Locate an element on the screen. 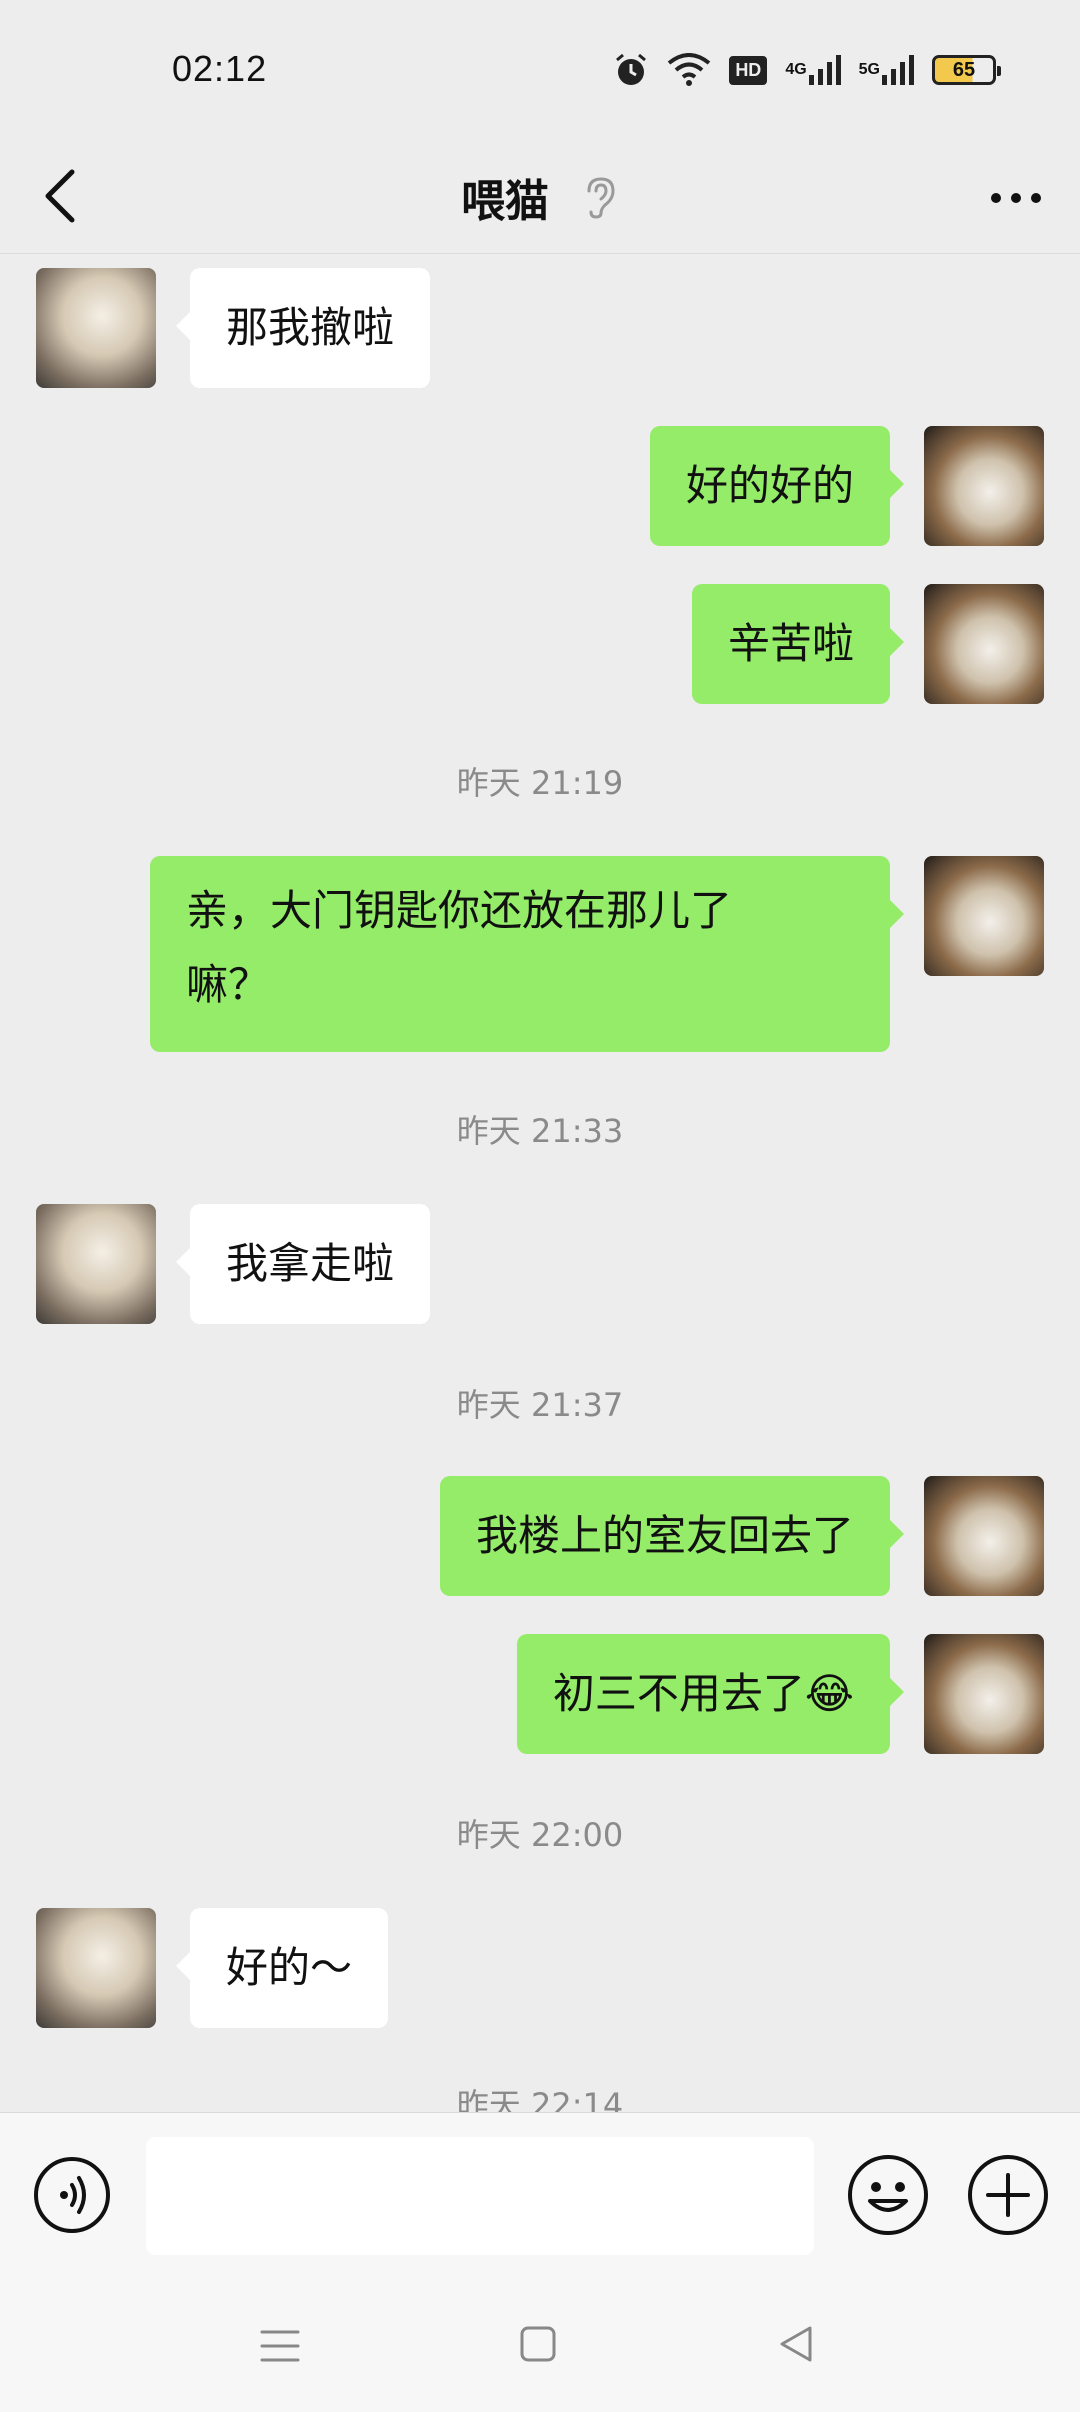  hd-icon: HD is located at coordinates (748, 70).